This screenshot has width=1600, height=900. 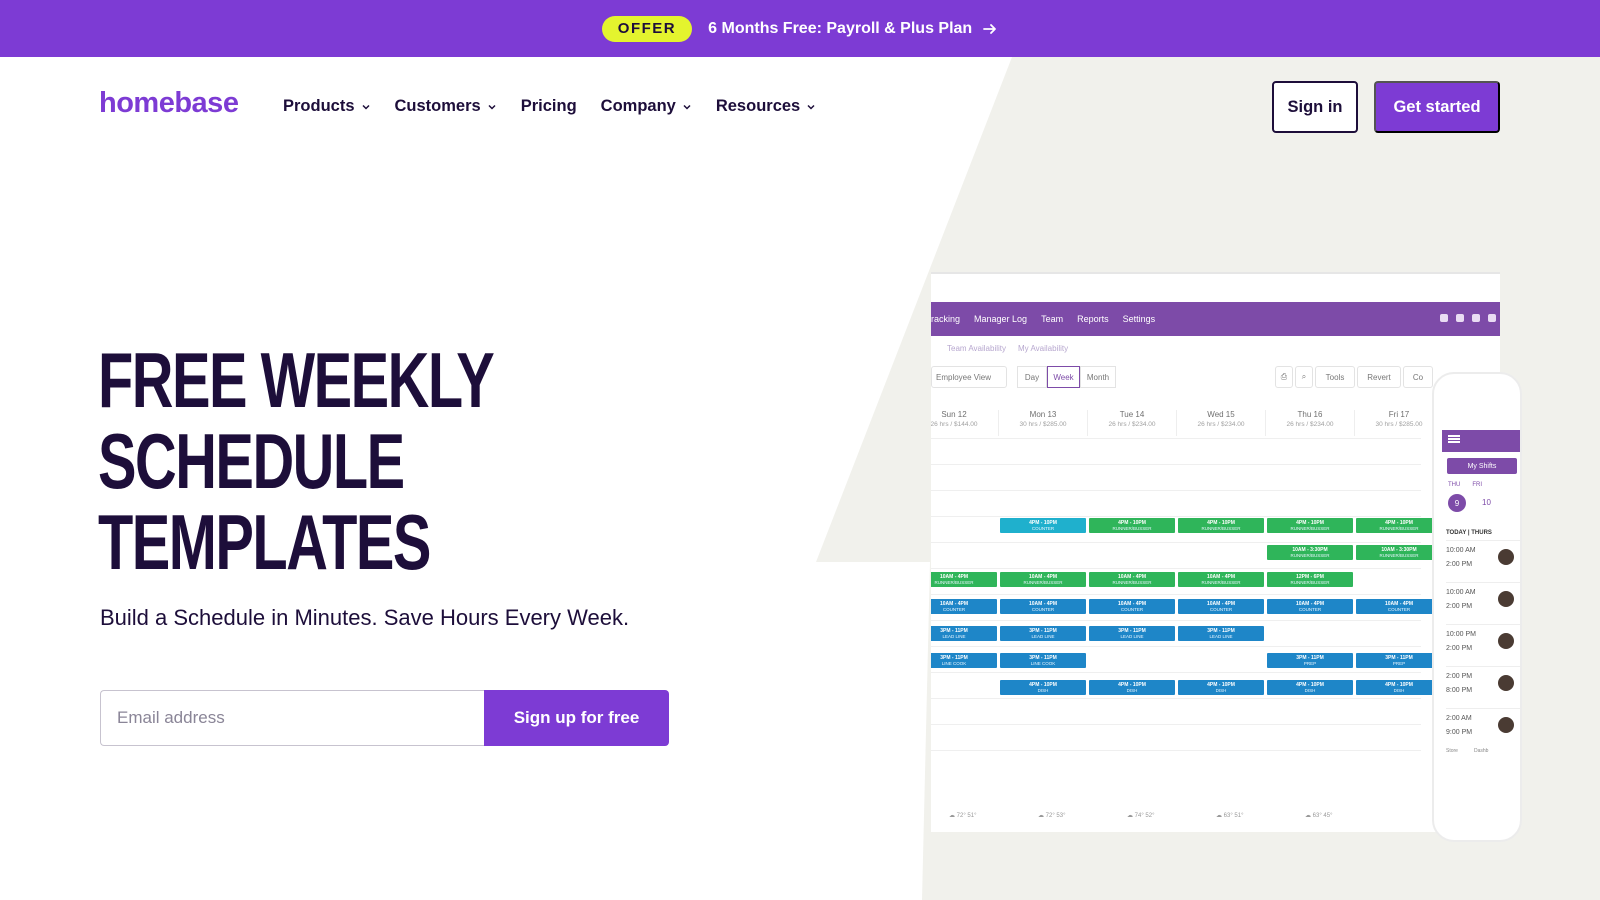 What do you see at coordinates (1319, 816) in the screenshot?
I see `weather-forecast: ☁ 63° 45°` at bounding box center [1319, 816].